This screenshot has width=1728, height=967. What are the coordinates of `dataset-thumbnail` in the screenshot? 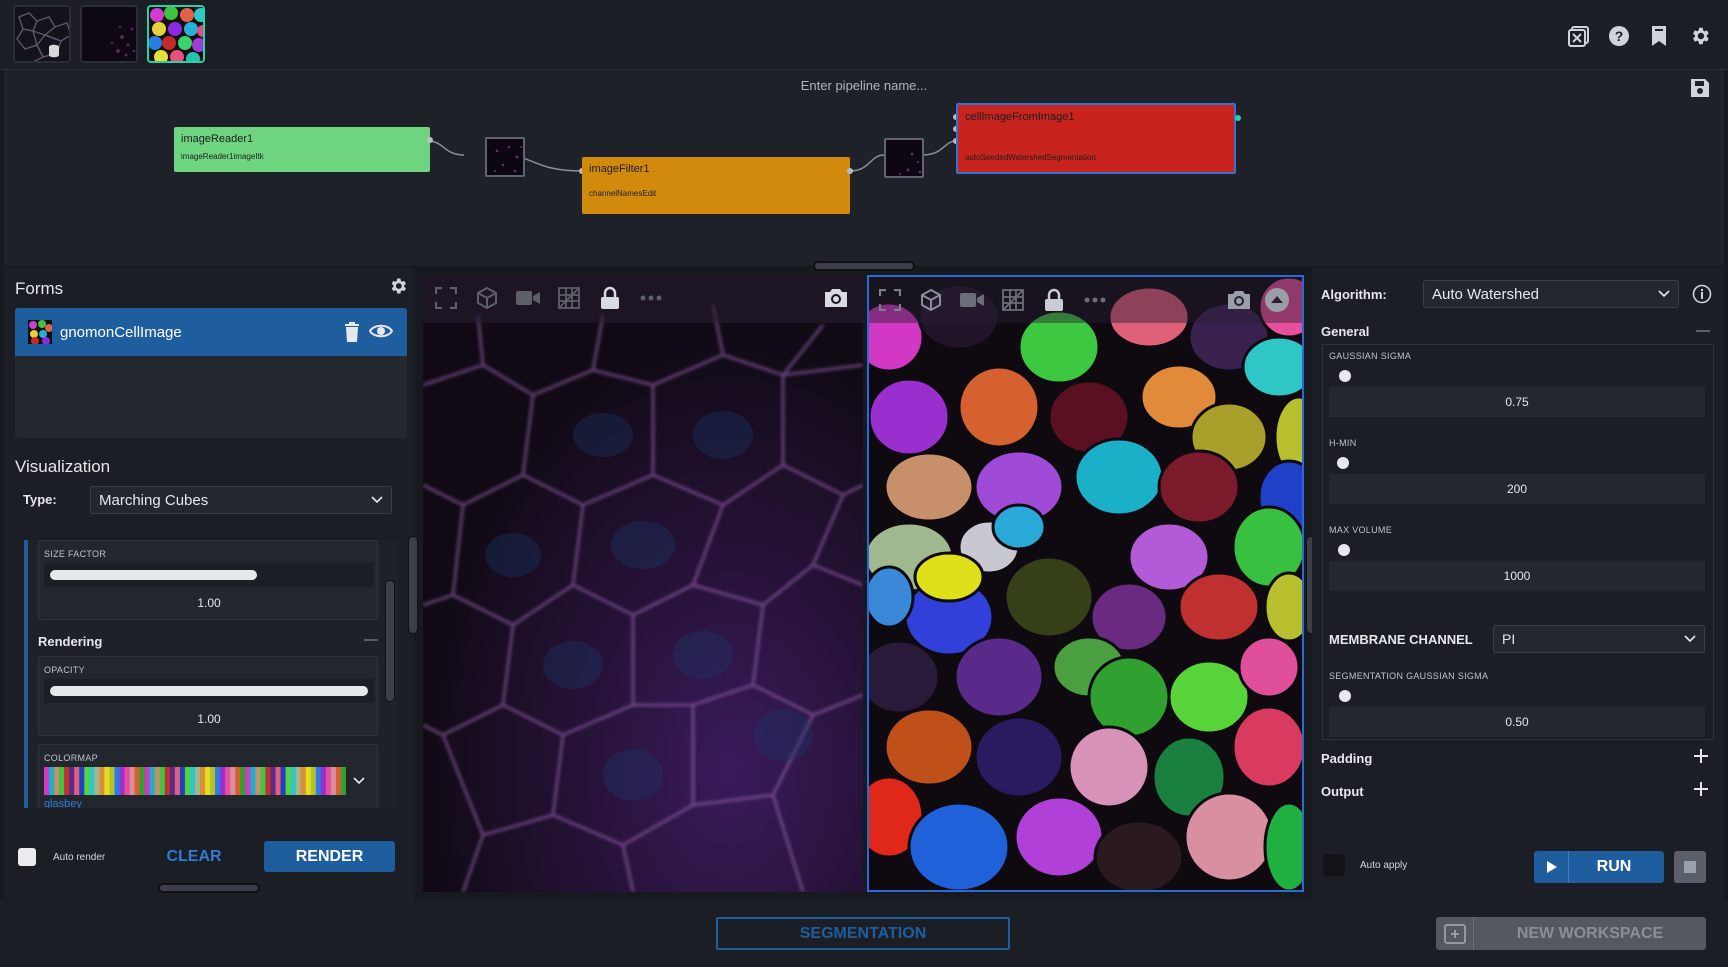 It's located at (42, 34).